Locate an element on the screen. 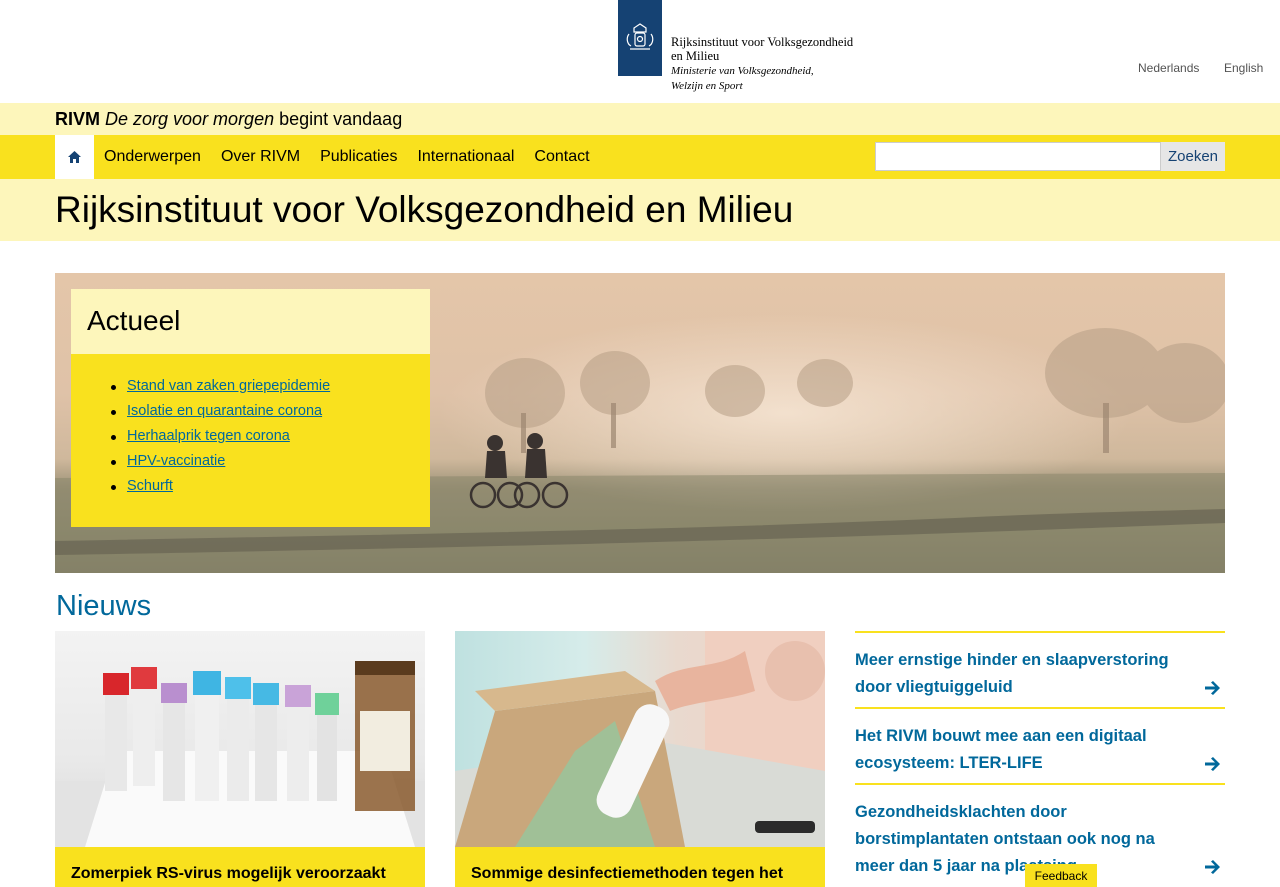 This screenshot has width=1280, height=887. list-item: HPV-vaccinatie is located at coordinates (270, 461).